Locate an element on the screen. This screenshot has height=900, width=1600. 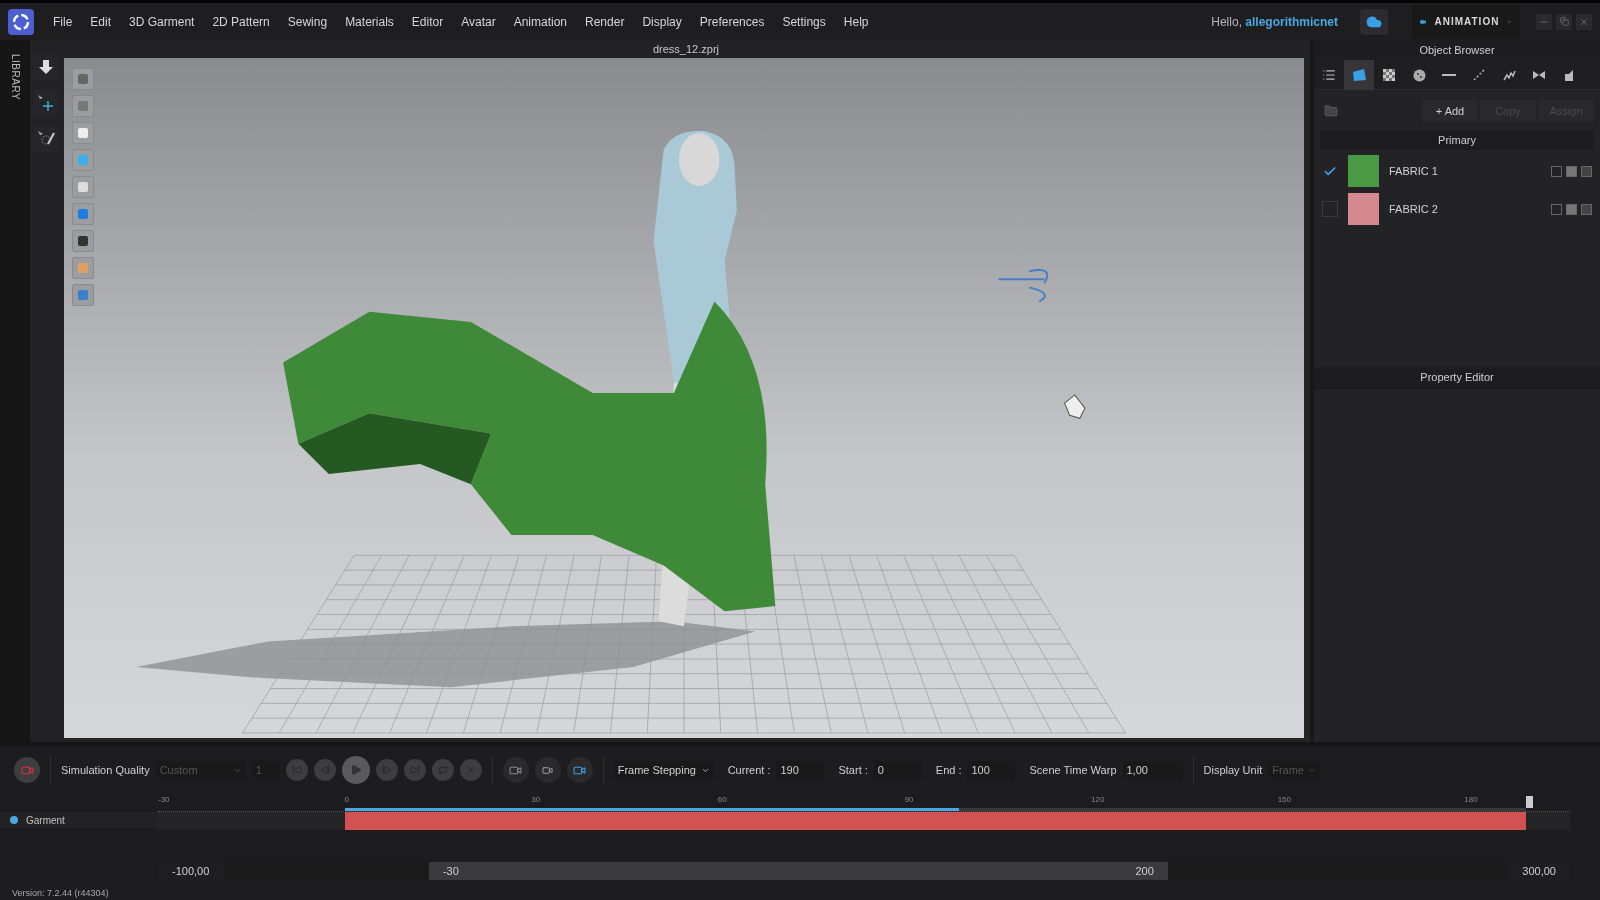
lasso-pen-icon is located at coordinates (46, 139).